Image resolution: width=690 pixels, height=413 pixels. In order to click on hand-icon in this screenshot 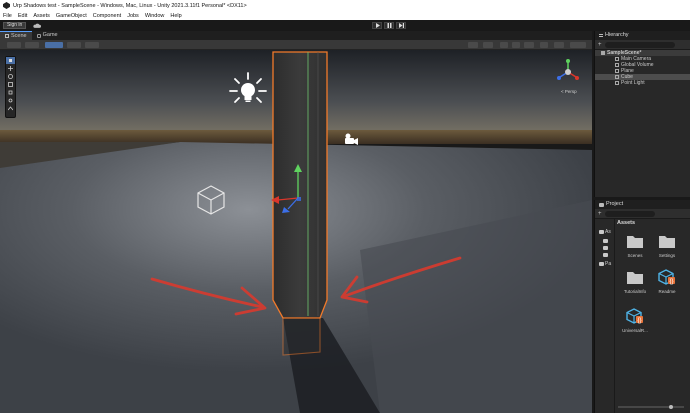, I will do `click(10, 60)`.